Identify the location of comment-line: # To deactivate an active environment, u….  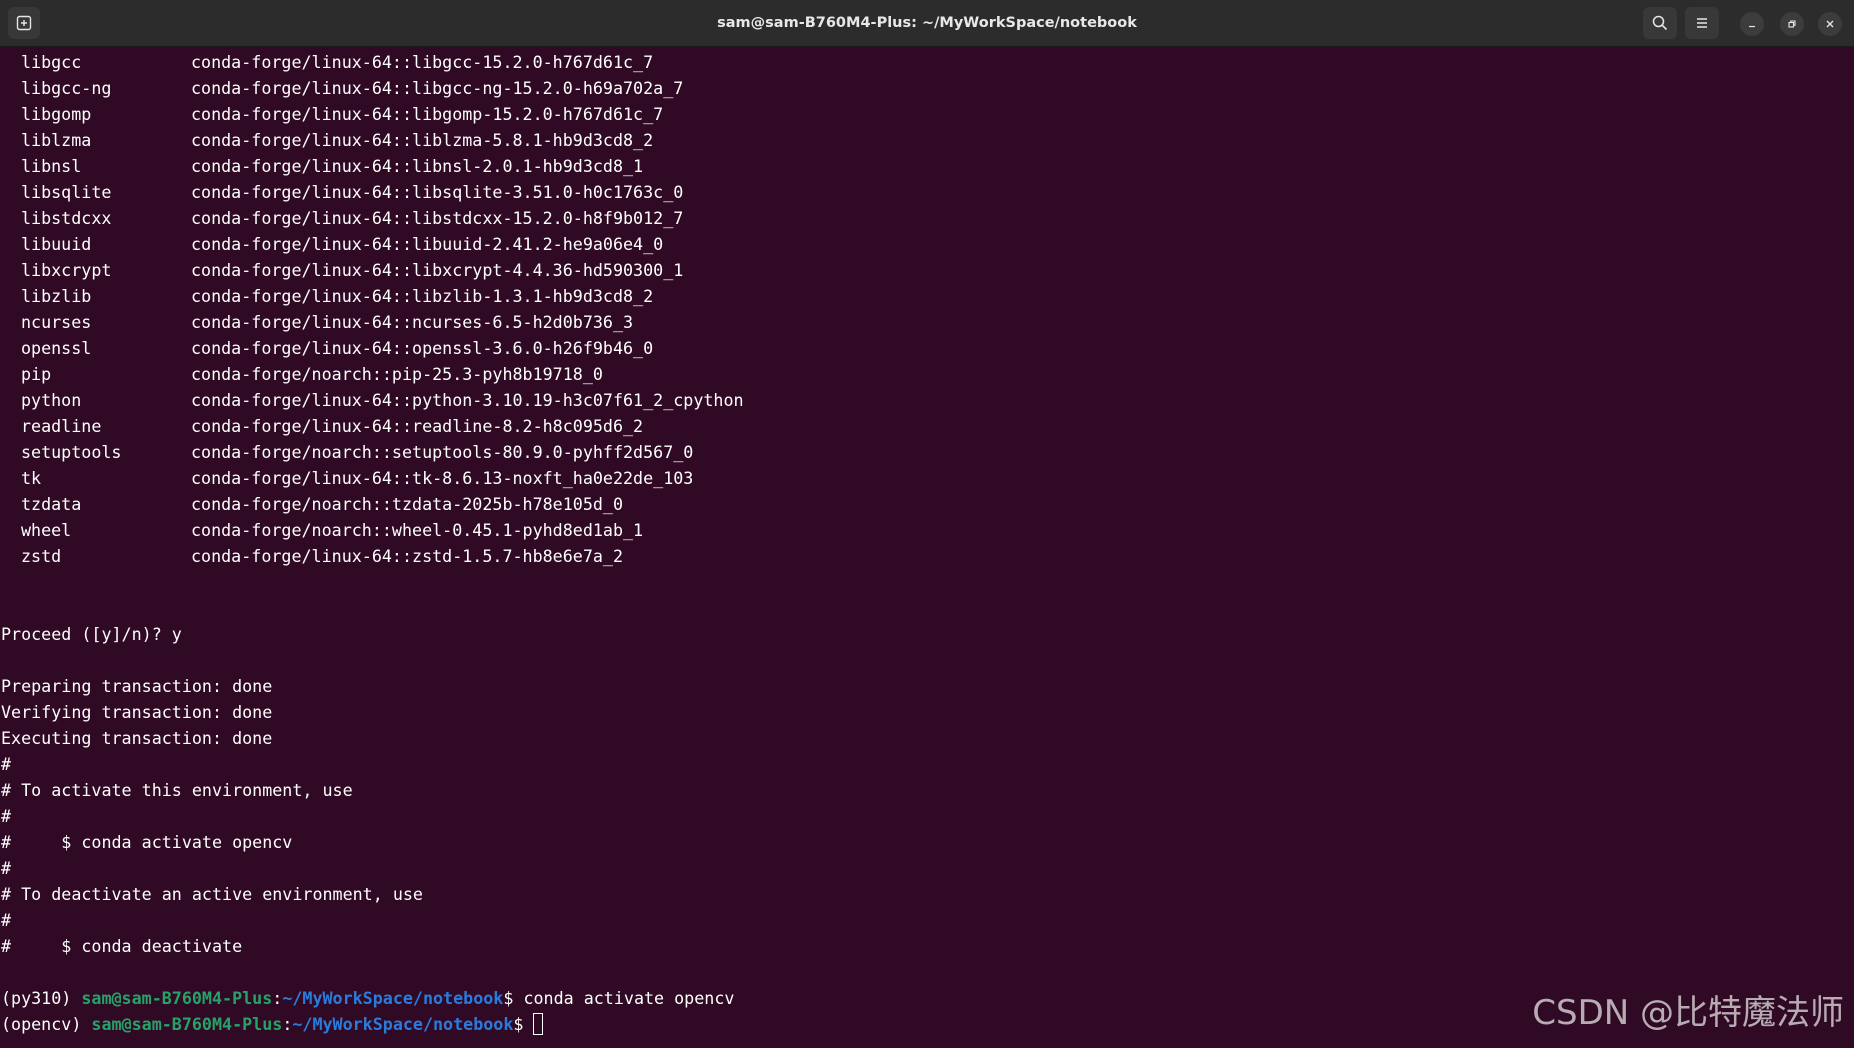
(212, 894).